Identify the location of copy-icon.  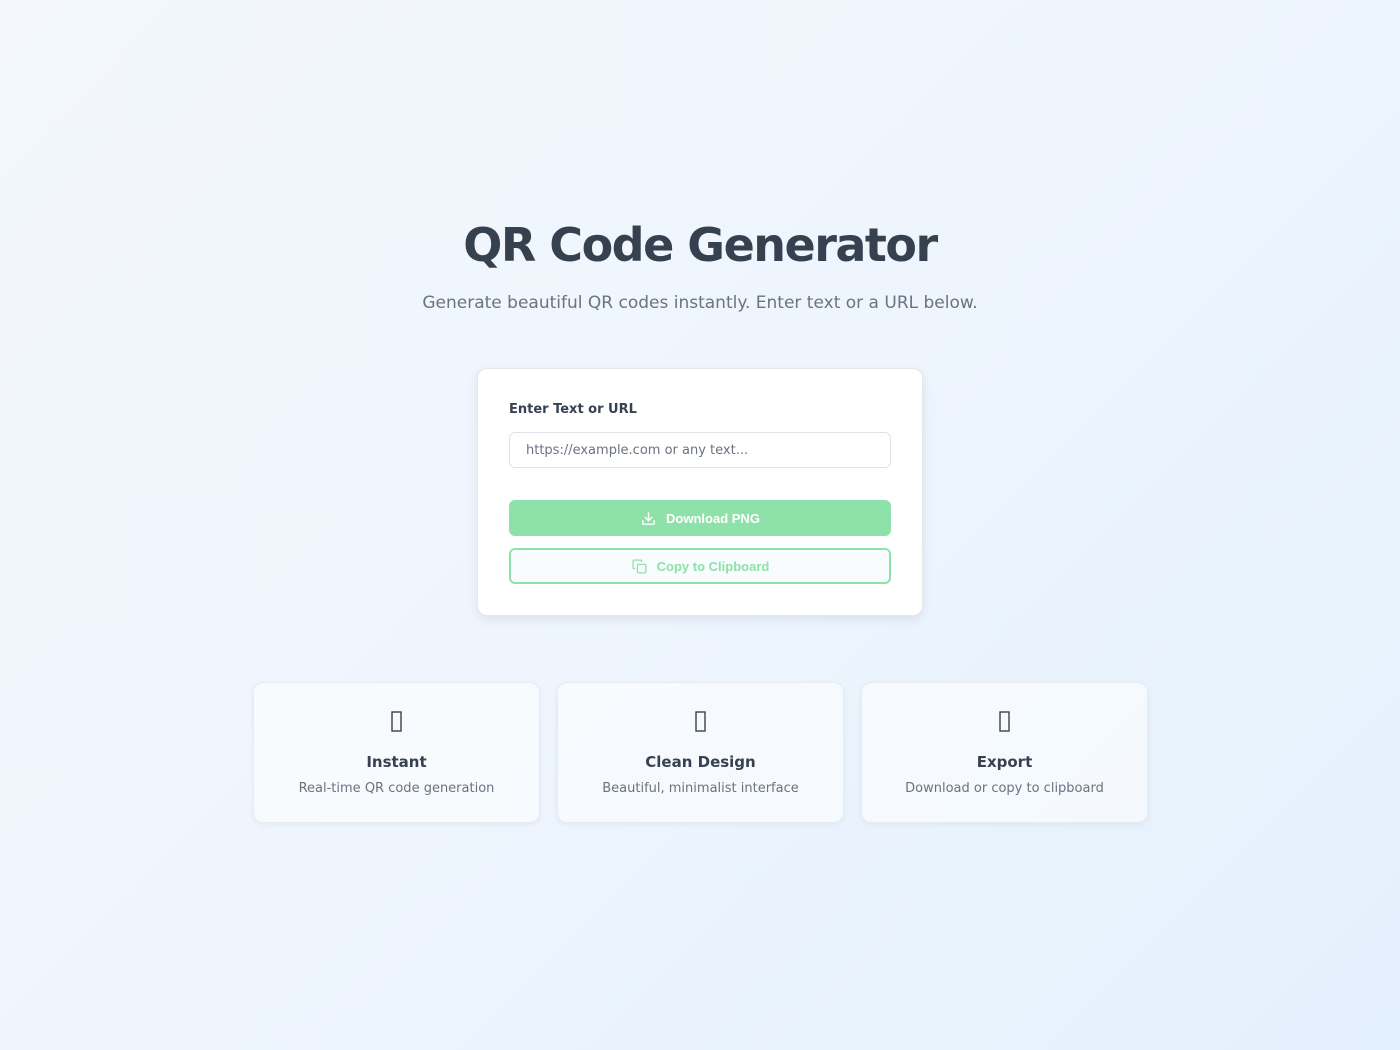
(639, 566).